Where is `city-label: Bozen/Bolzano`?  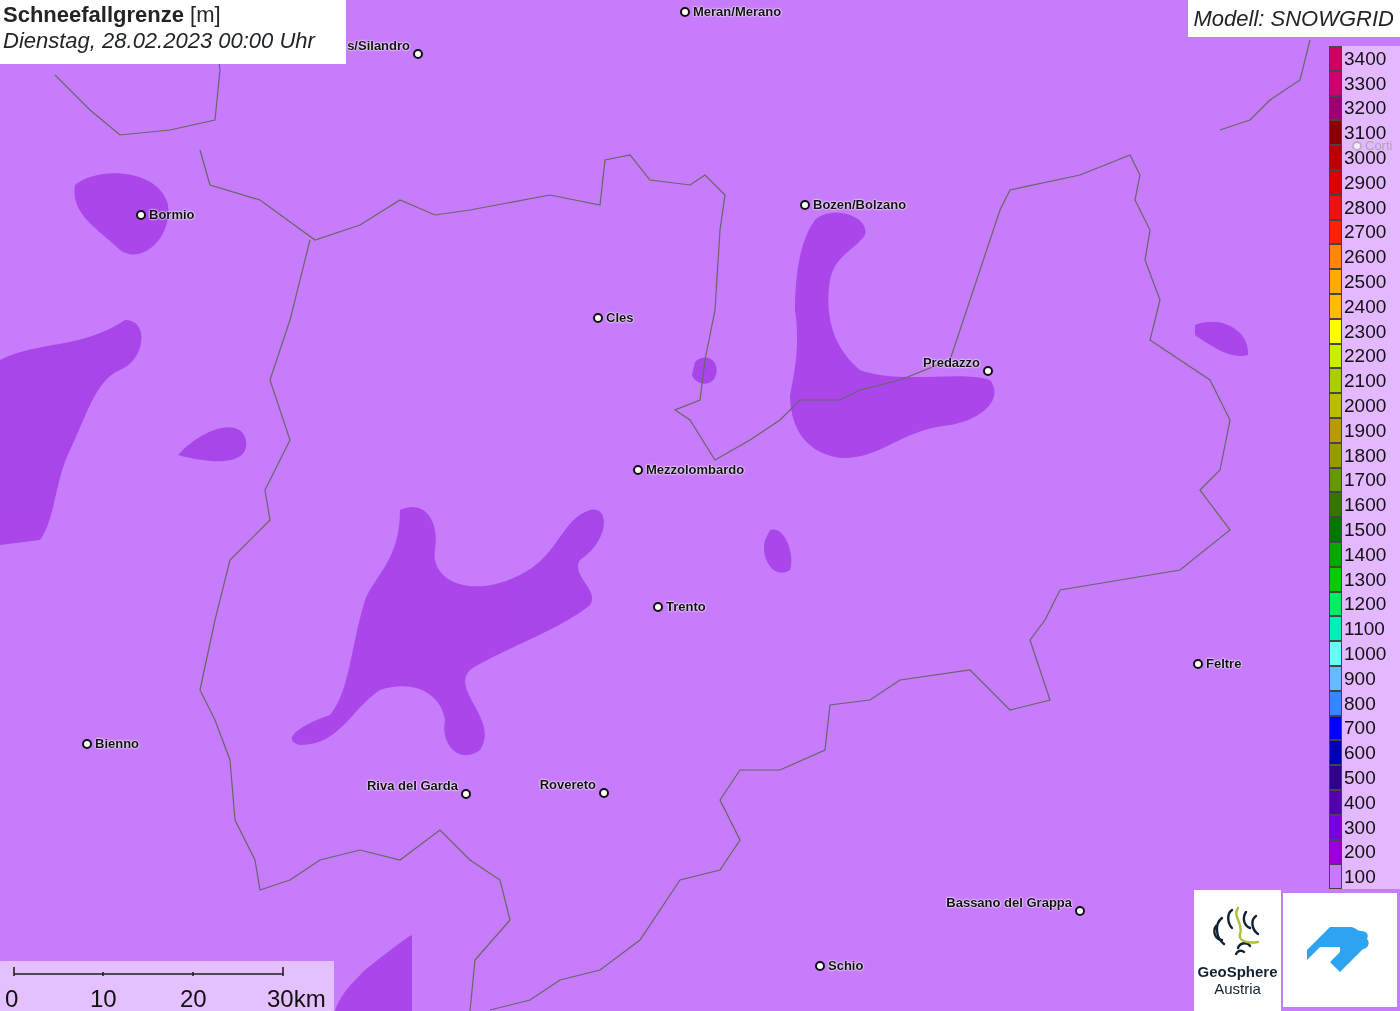 city-label: Bozen/Bolzano is located at coordinates (860, 204).